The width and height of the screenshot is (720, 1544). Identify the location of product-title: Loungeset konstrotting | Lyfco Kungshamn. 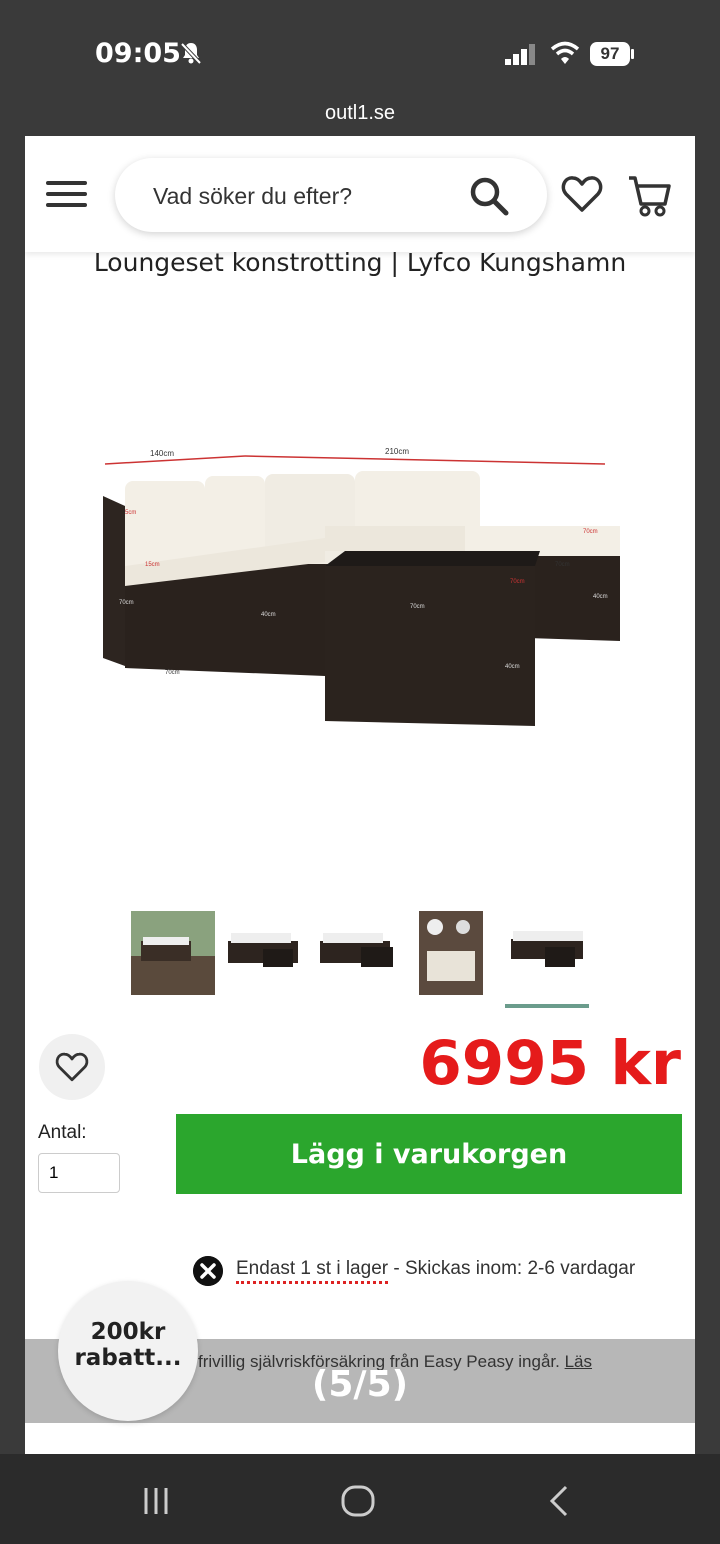
(360, 262).